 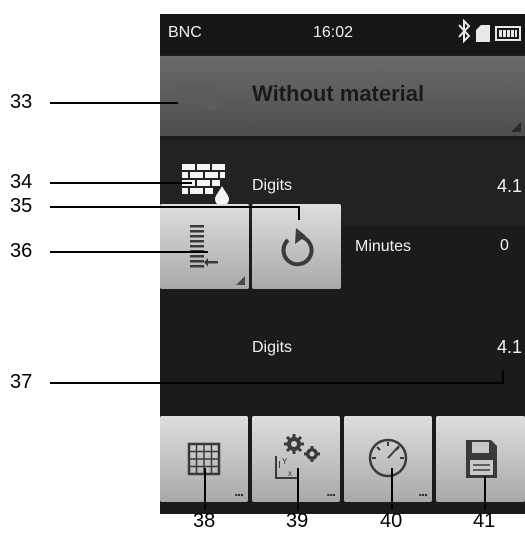 What do you see at coordinates (21, 102) in the screenshot?
I see `callout-33: 33` at bounding box center [21, 102].